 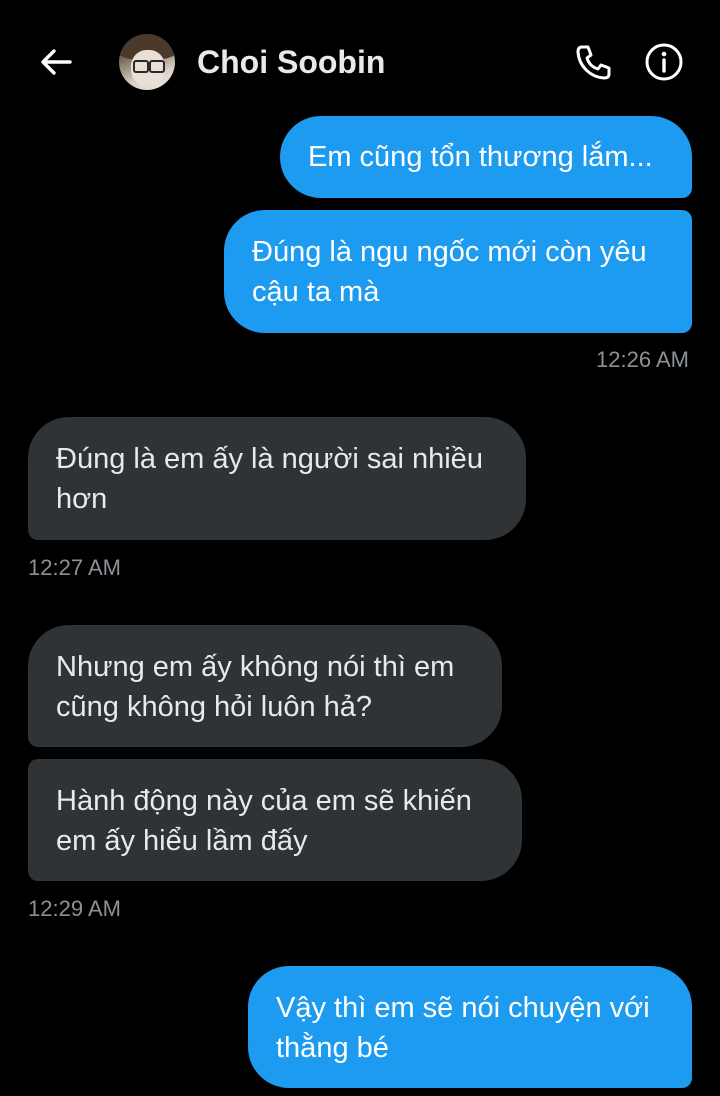 I want to click on message-bubble-outgoing: Vậy thì em sẽ nói chuyện với thằng bé, so click(x=470, y=1027).